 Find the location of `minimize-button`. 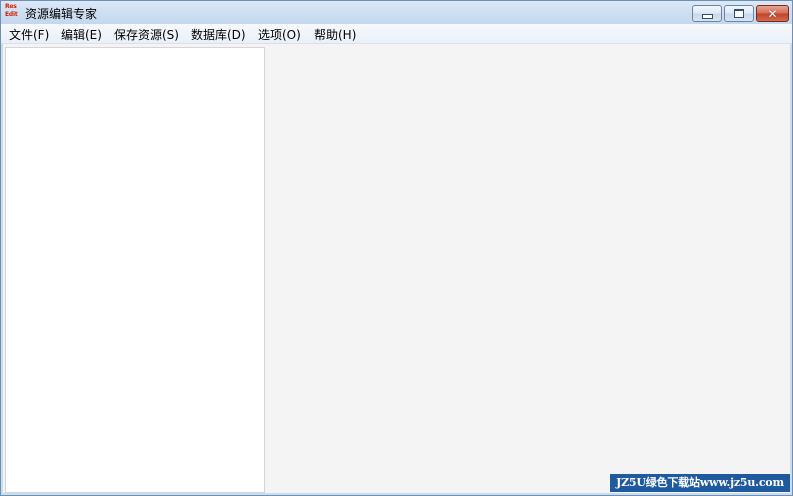

minimize-button is located at coordinates (707, 13).